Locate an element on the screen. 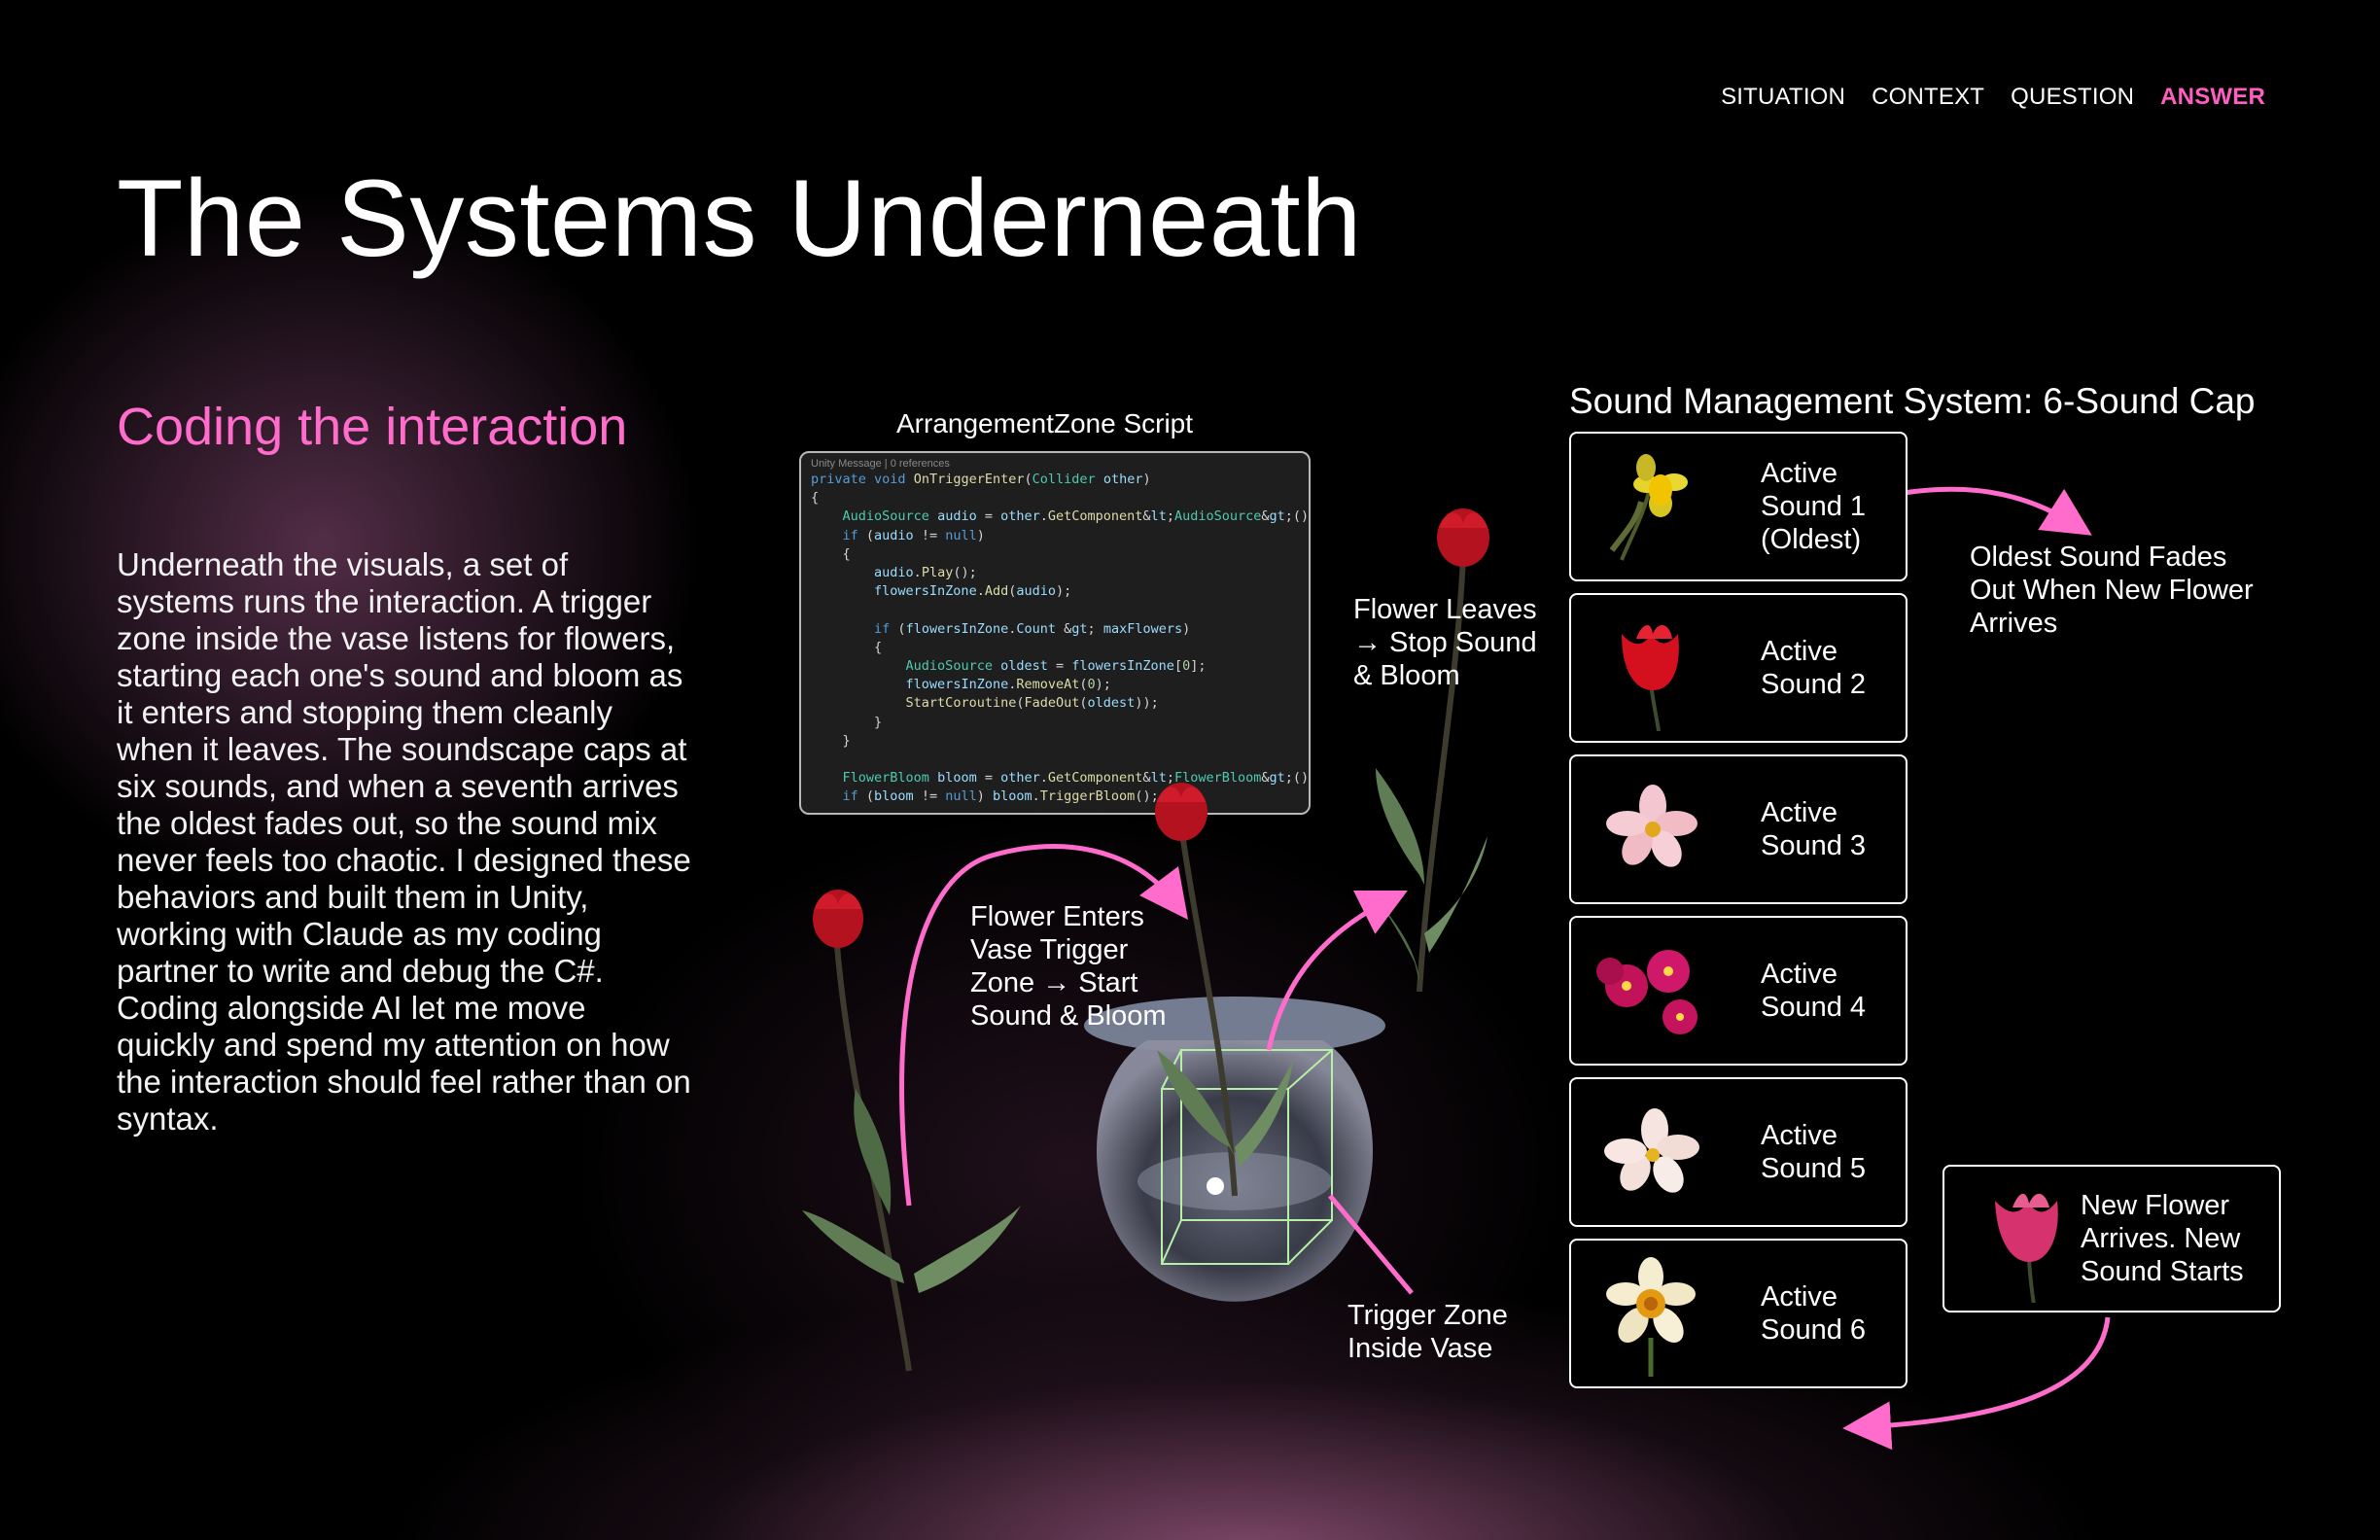  code-line: flowersInZone.RemoveAt(0); is located at coordinates (1008, 685).